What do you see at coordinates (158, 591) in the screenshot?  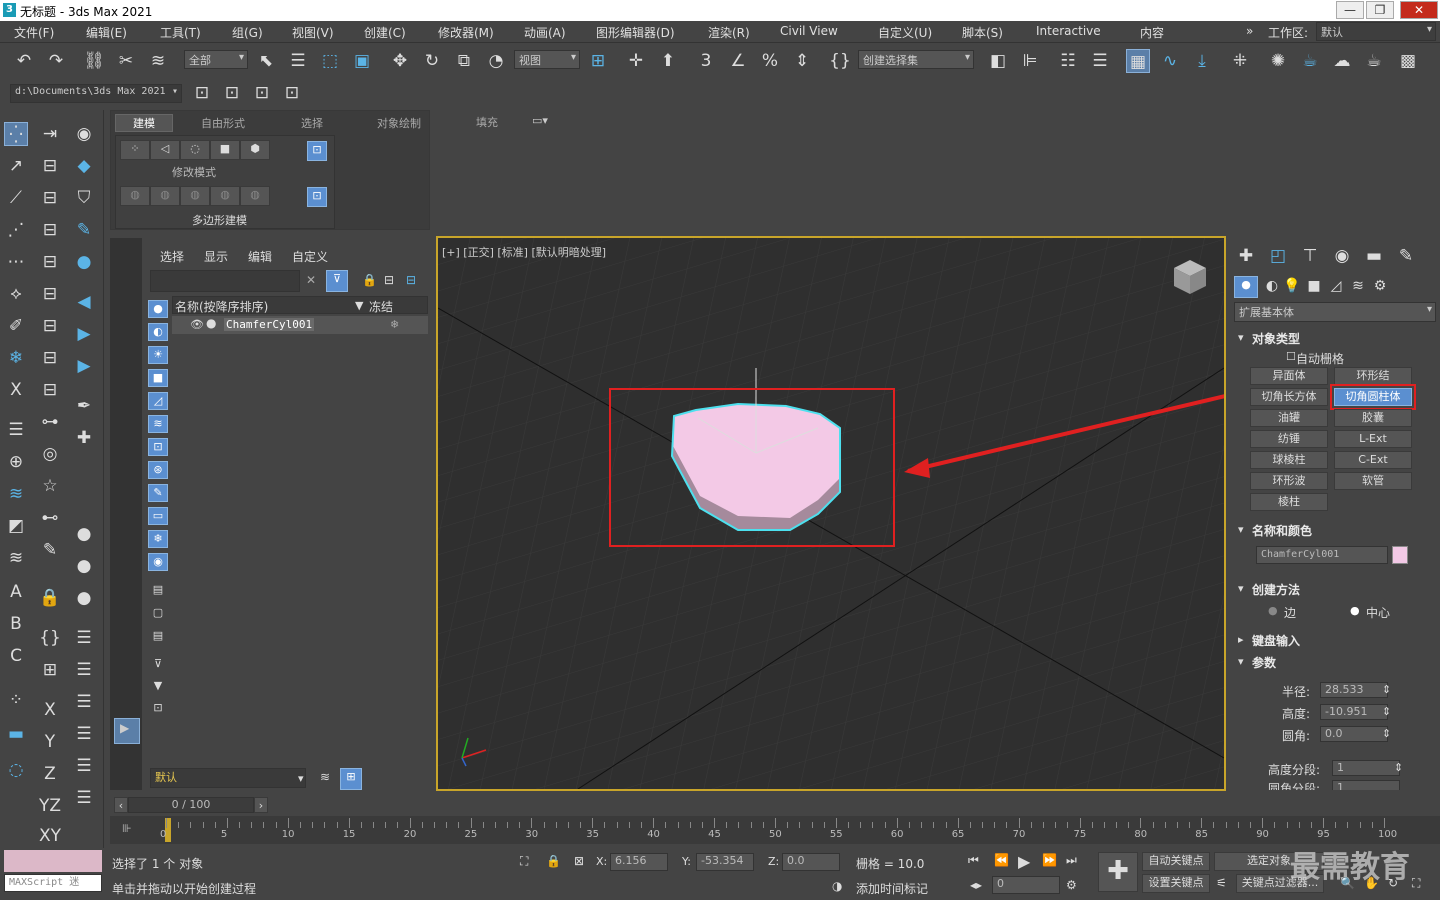 I see `select-all-icon: ▤` at bounding box center [158, 591].